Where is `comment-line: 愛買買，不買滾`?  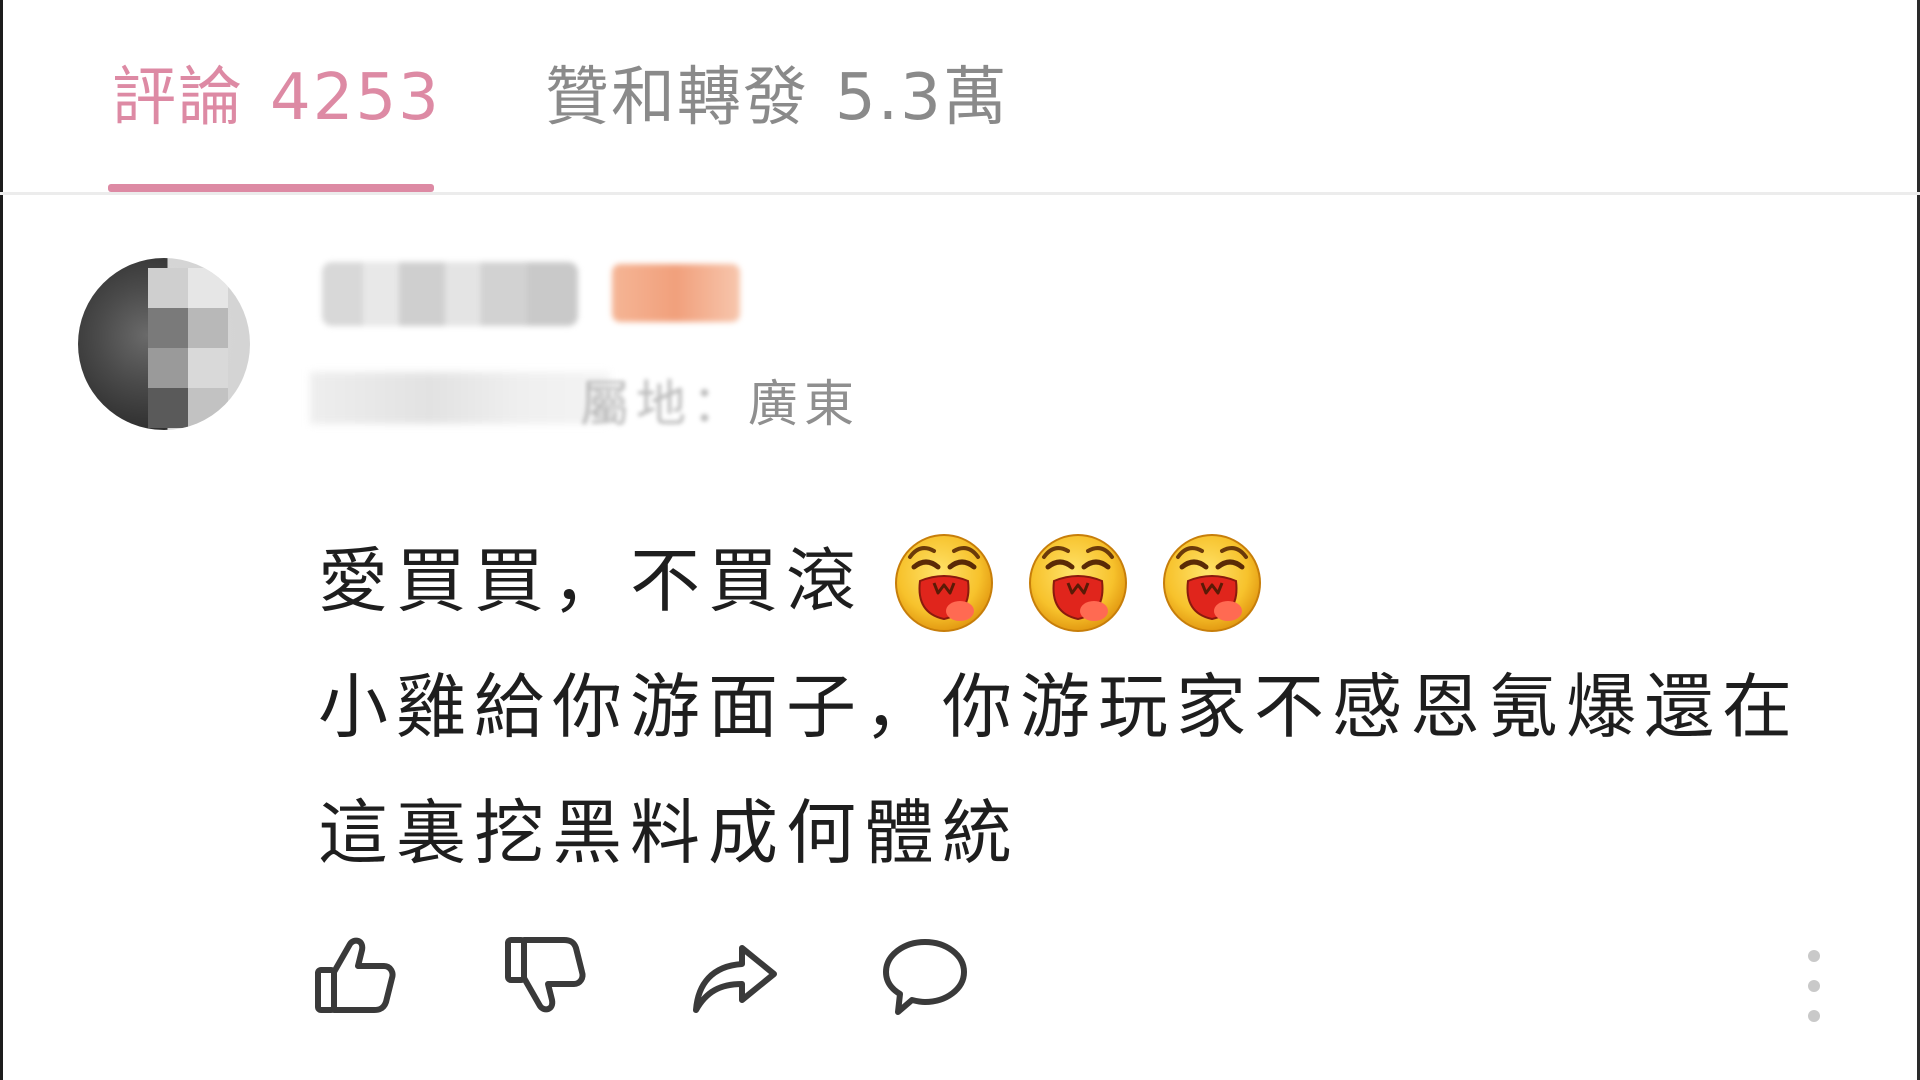 comment-line: 愛買買，不買滾 is located at coordinates (1098, 581).